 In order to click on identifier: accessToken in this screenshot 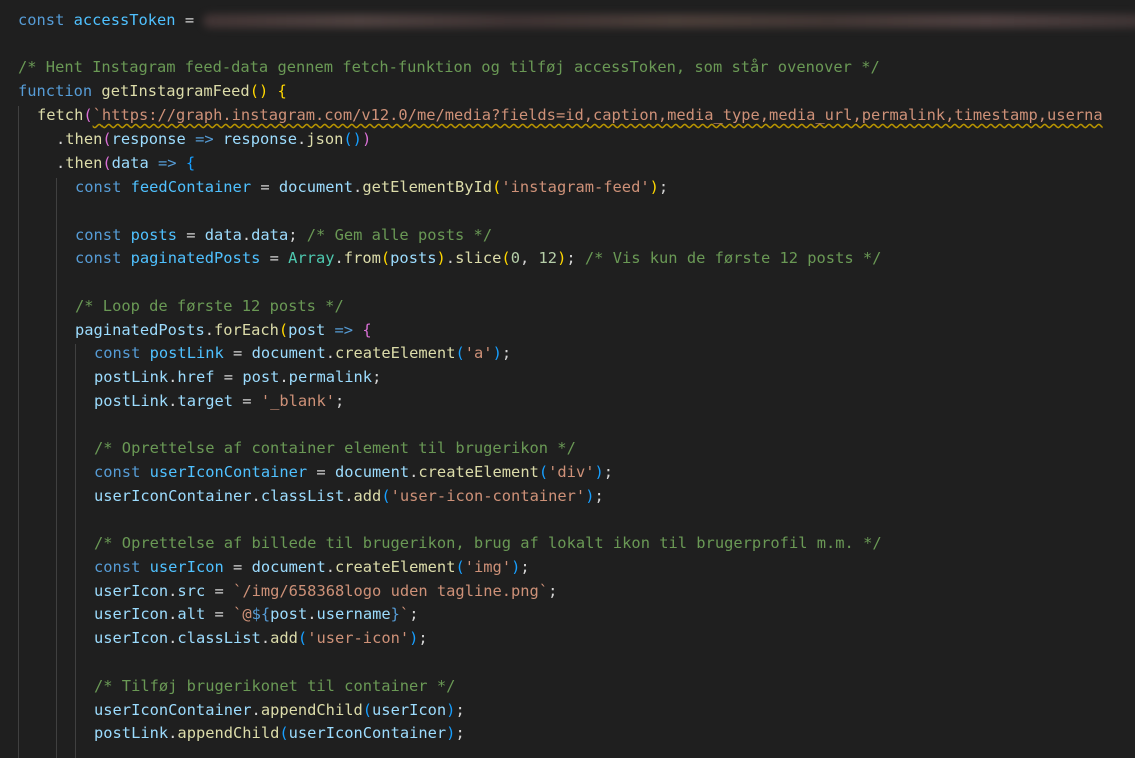, I will do `click(124, 20)`.